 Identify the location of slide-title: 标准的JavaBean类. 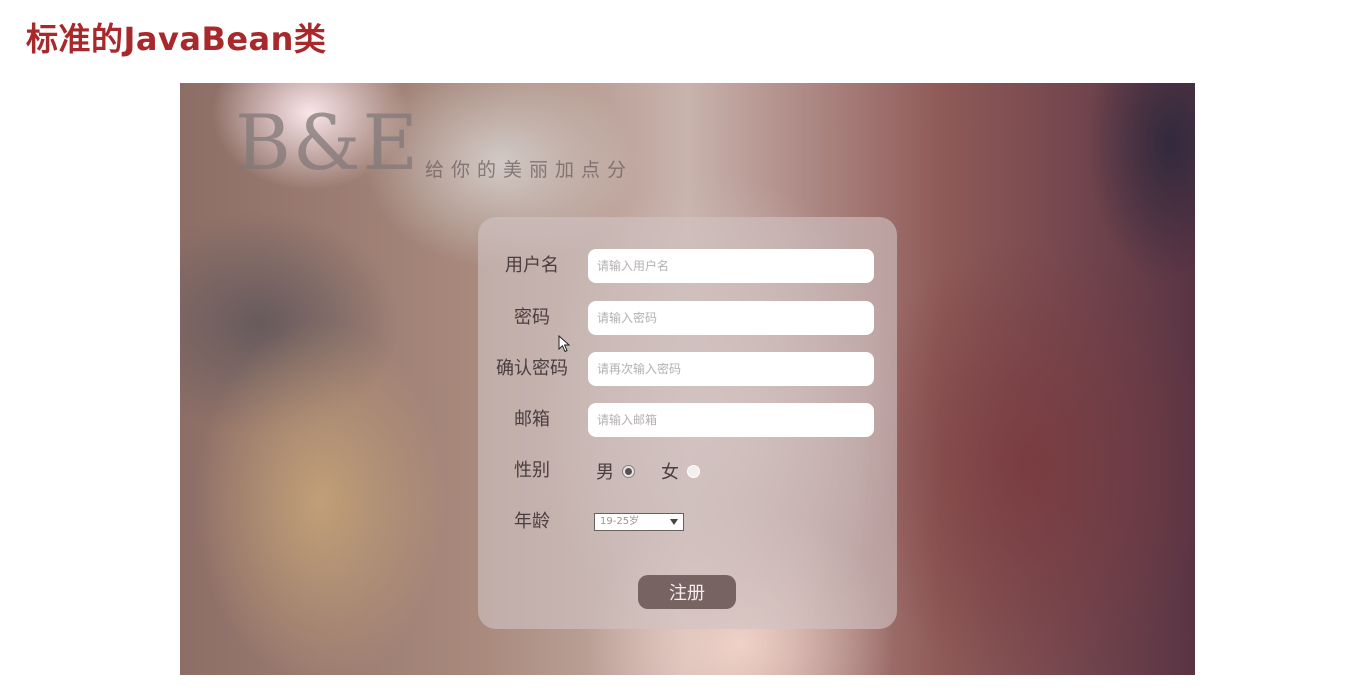
(176, 39).